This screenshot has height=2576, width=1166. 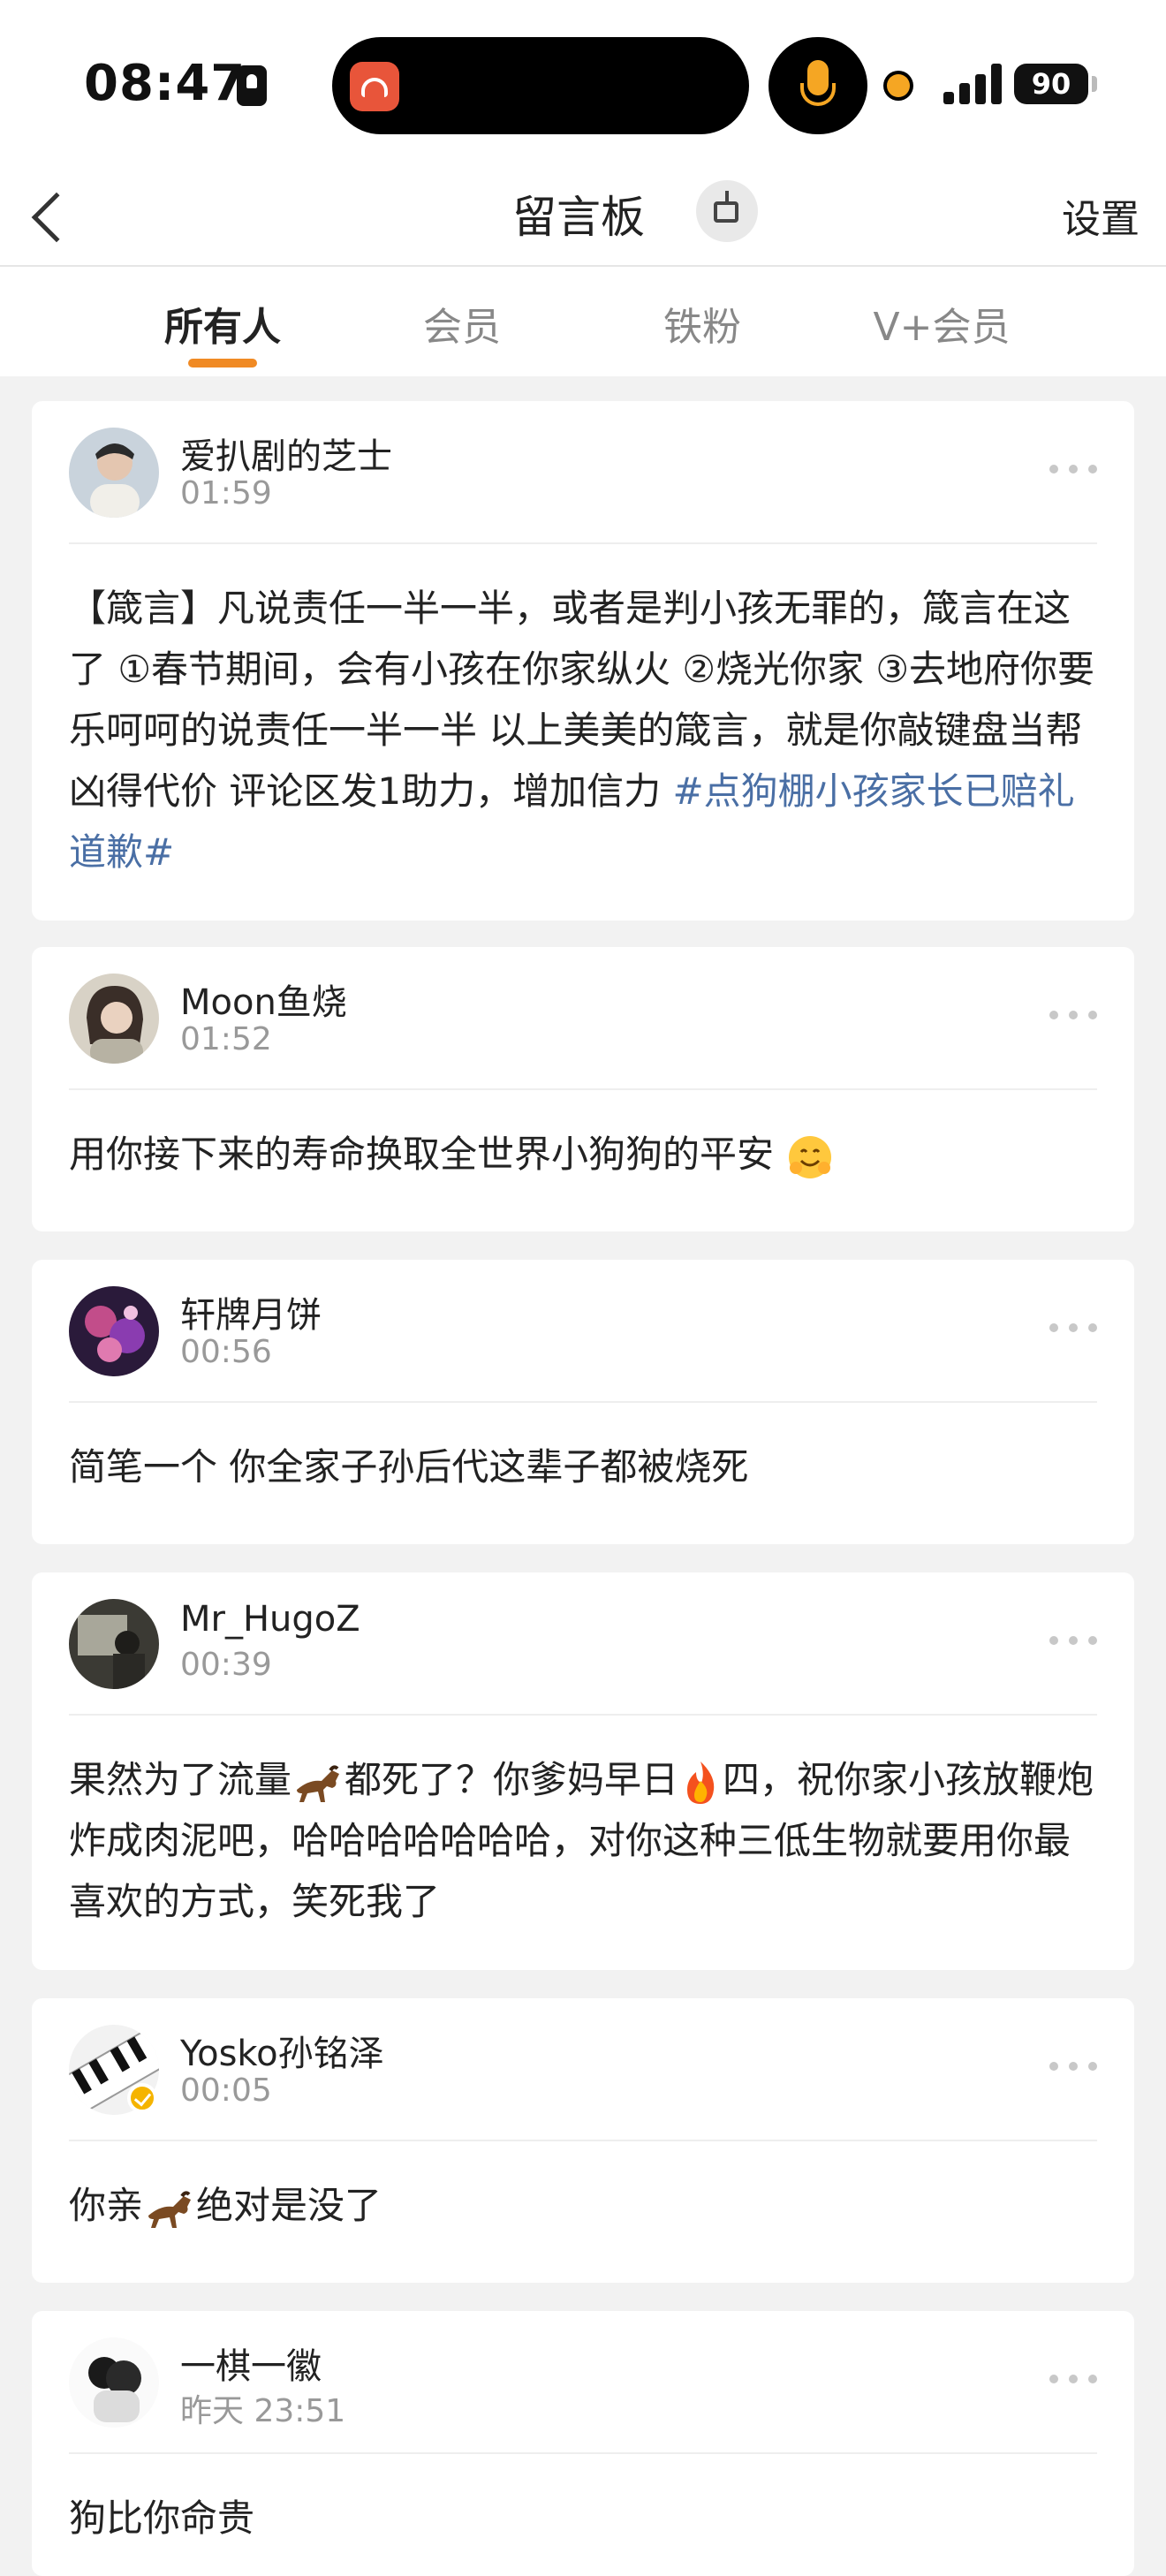 What do you see at coordinates (701, 1783) in the screenshot?
I see `fire-emoji` at bounding box center [701, 1783].